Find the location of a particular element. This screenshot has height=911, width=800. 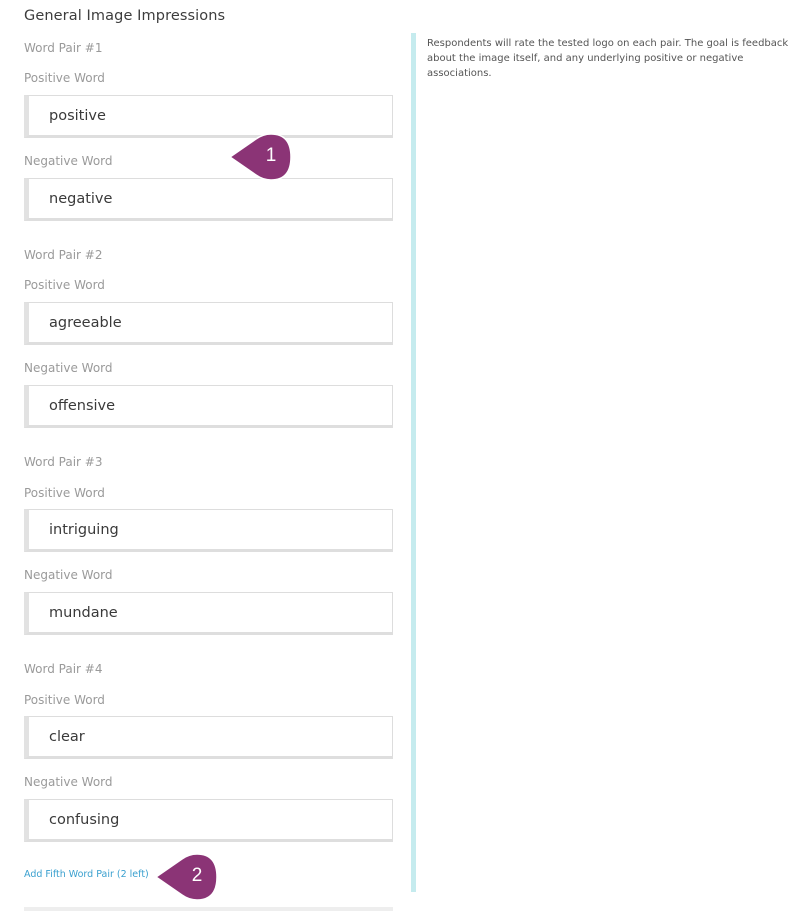

negative-word-4-input is located at coordinates (208, 820).